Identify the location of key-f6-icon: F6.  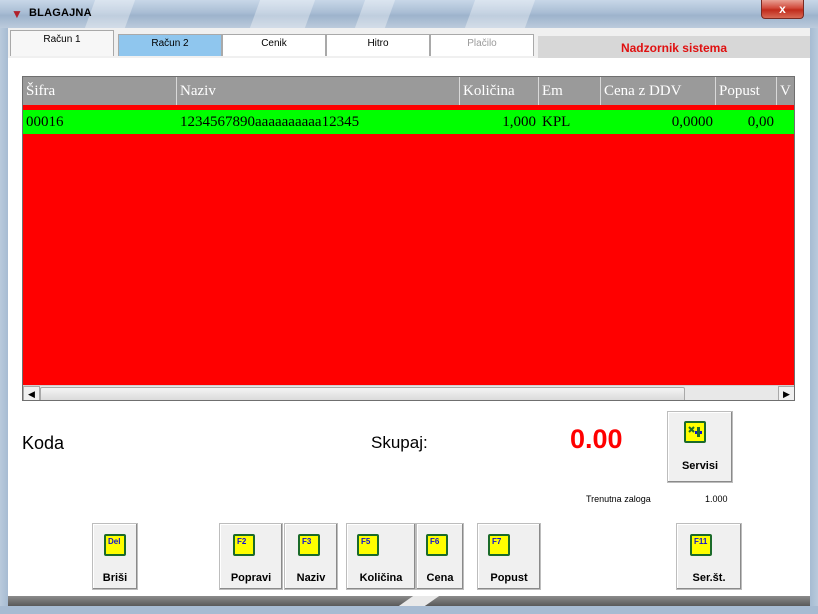
(437, 545).